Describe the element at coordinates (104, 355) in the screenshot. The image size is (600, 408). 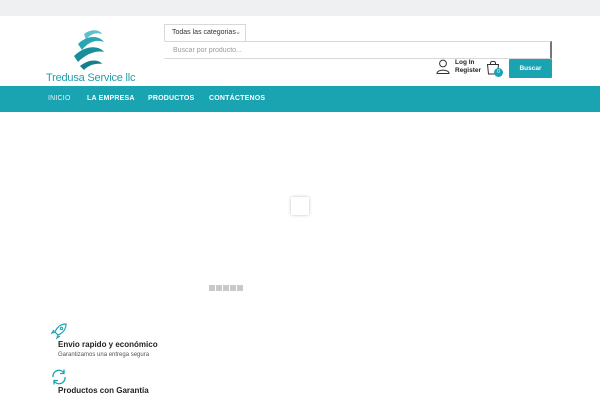
I see `feature-description: Garantizamos una entrega segura` at that location.